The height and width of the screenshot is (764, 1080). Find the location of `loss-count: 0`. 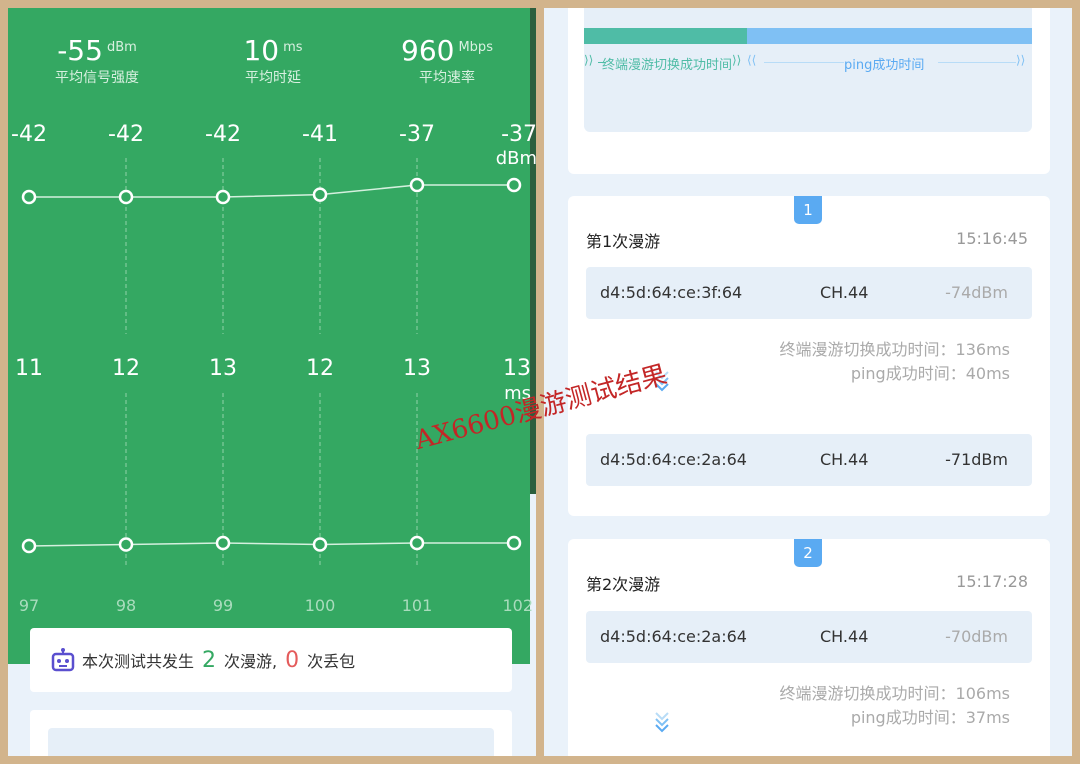

loss-count: 0 is located at coordinates (292, 660).